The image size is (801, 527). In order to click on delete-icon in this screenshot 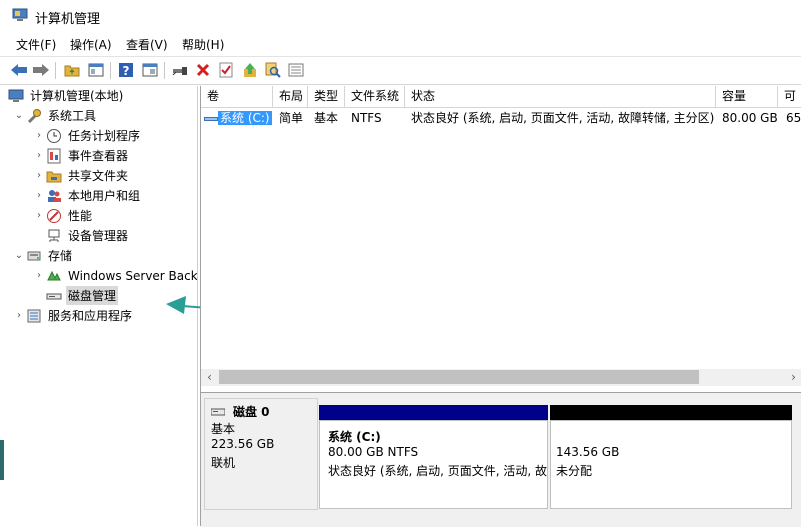, I will do `click(203, 70)`.